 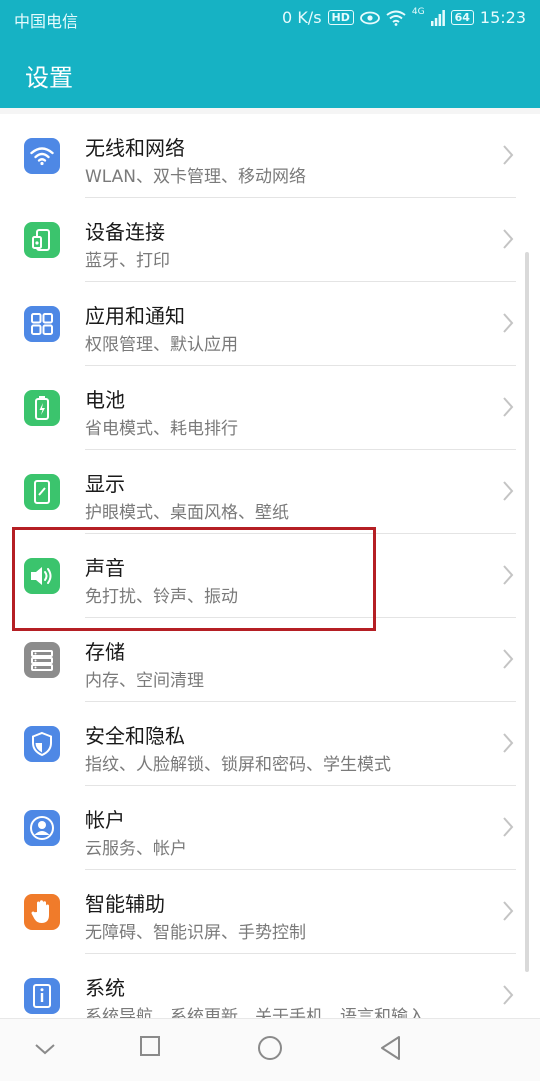 I want to click on battery-status: 64, so click(x=462, y=17).